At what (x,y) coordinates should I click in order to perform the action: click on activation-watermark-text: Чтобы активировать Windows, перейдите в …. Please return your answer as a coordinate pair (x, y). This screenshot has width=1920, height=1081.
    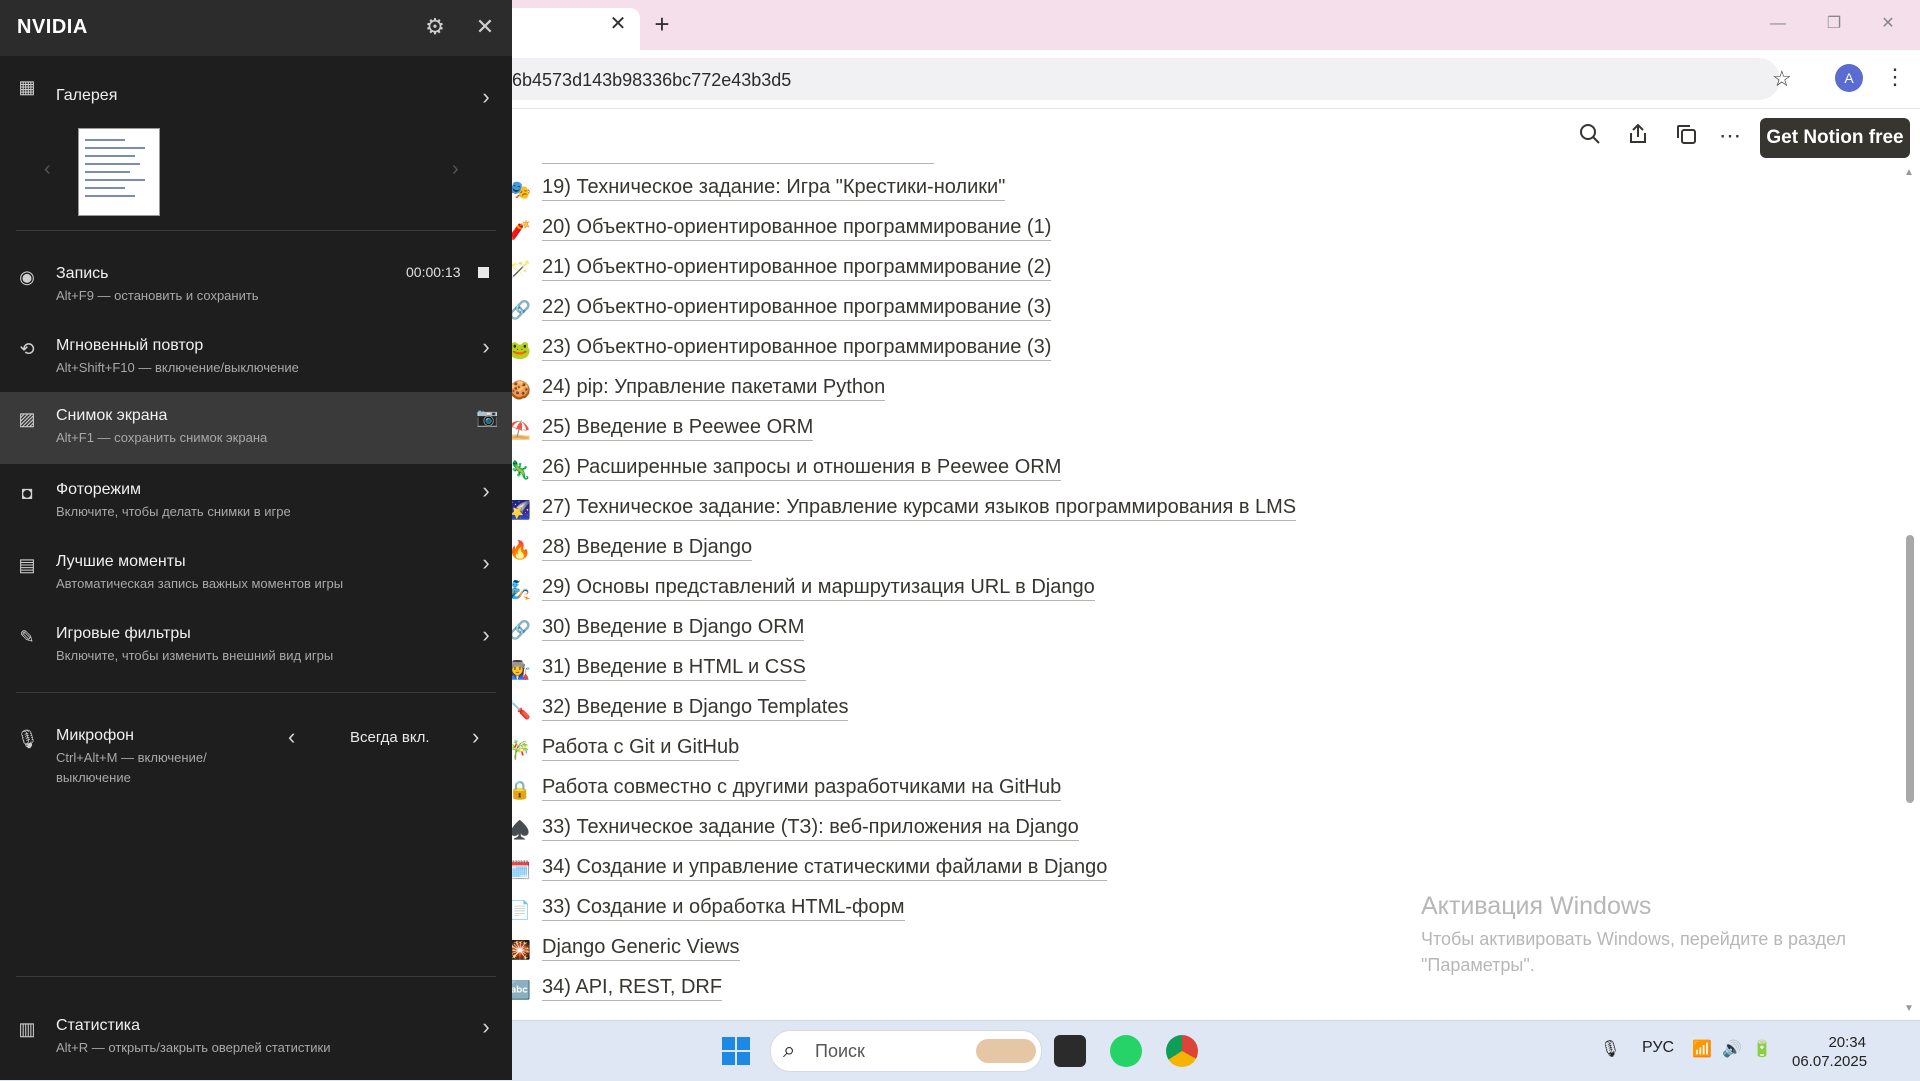
    Looking at the image, I should click on (1634, 952).